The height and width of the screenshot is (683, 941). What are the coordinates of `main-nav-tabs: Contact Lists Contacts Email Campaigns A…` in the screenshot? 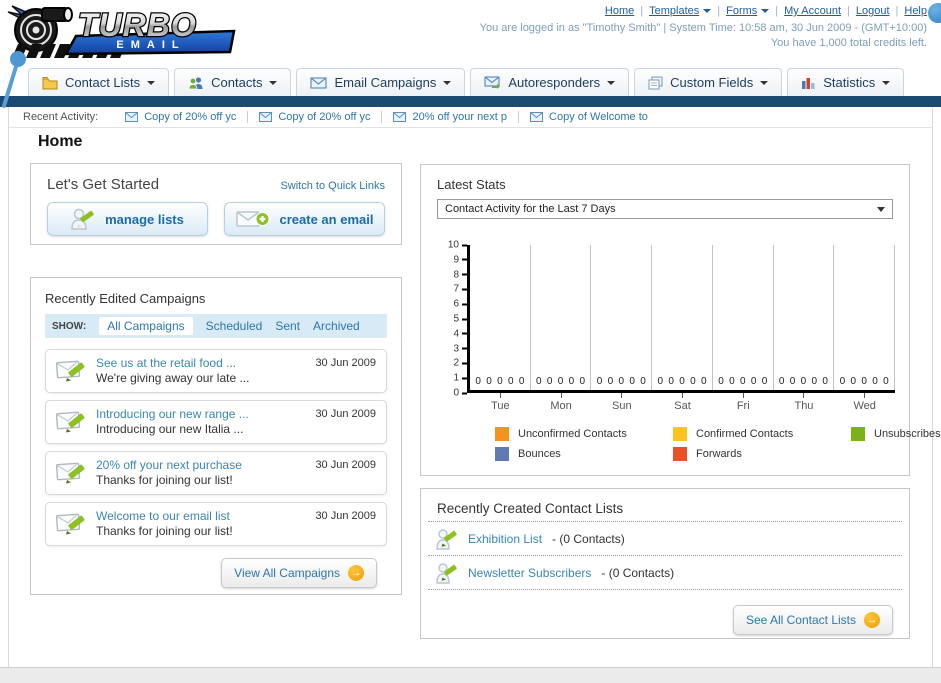 It's located at (470, 81).